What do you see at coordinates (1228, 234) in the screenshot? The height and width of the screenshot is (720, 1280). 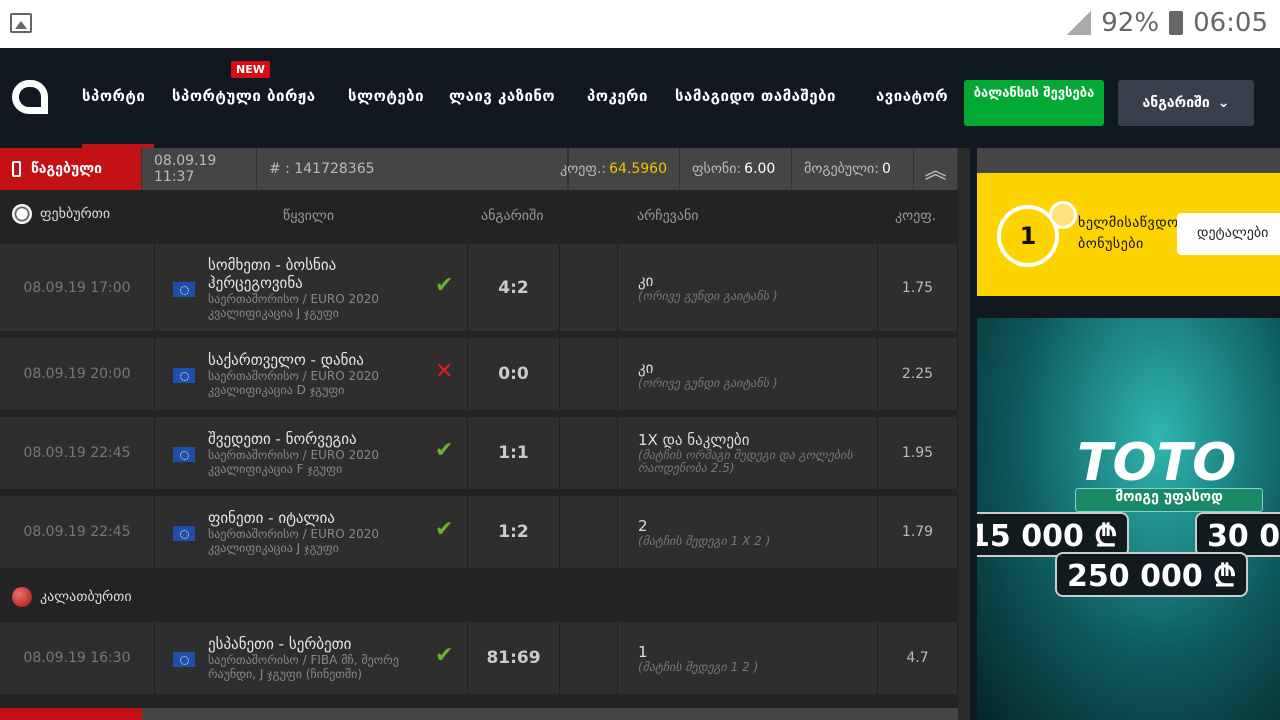 I see `bonus-details-button: დეტალები` at bounding box center [1228, 234].